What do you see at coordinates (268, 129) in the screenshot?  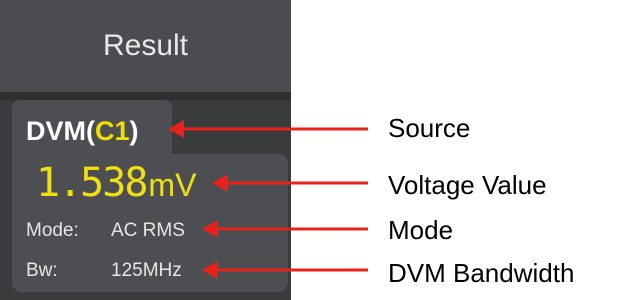 I see `source-arrow` at bounding box center [268, 129].